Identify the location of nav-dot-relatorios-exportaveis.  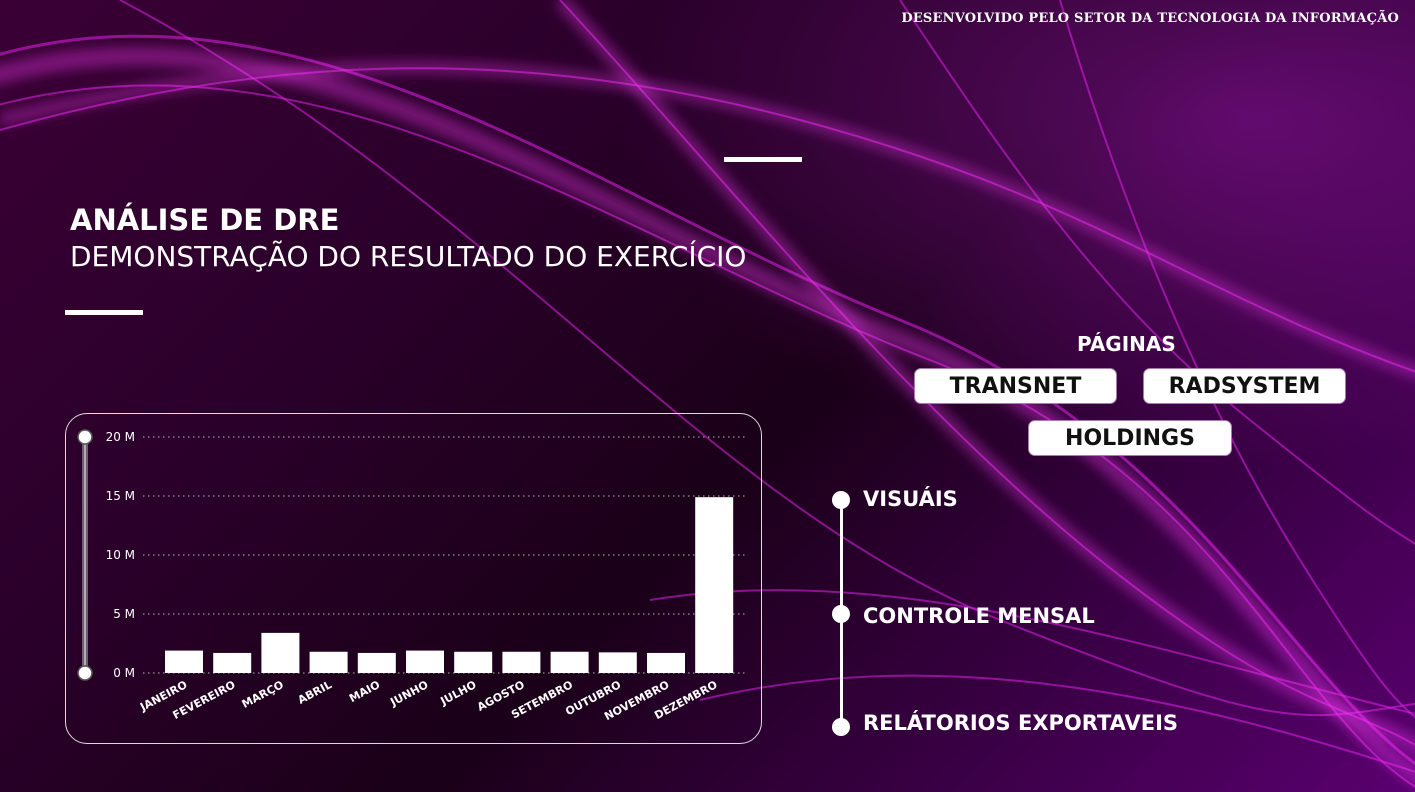
(841, 727).